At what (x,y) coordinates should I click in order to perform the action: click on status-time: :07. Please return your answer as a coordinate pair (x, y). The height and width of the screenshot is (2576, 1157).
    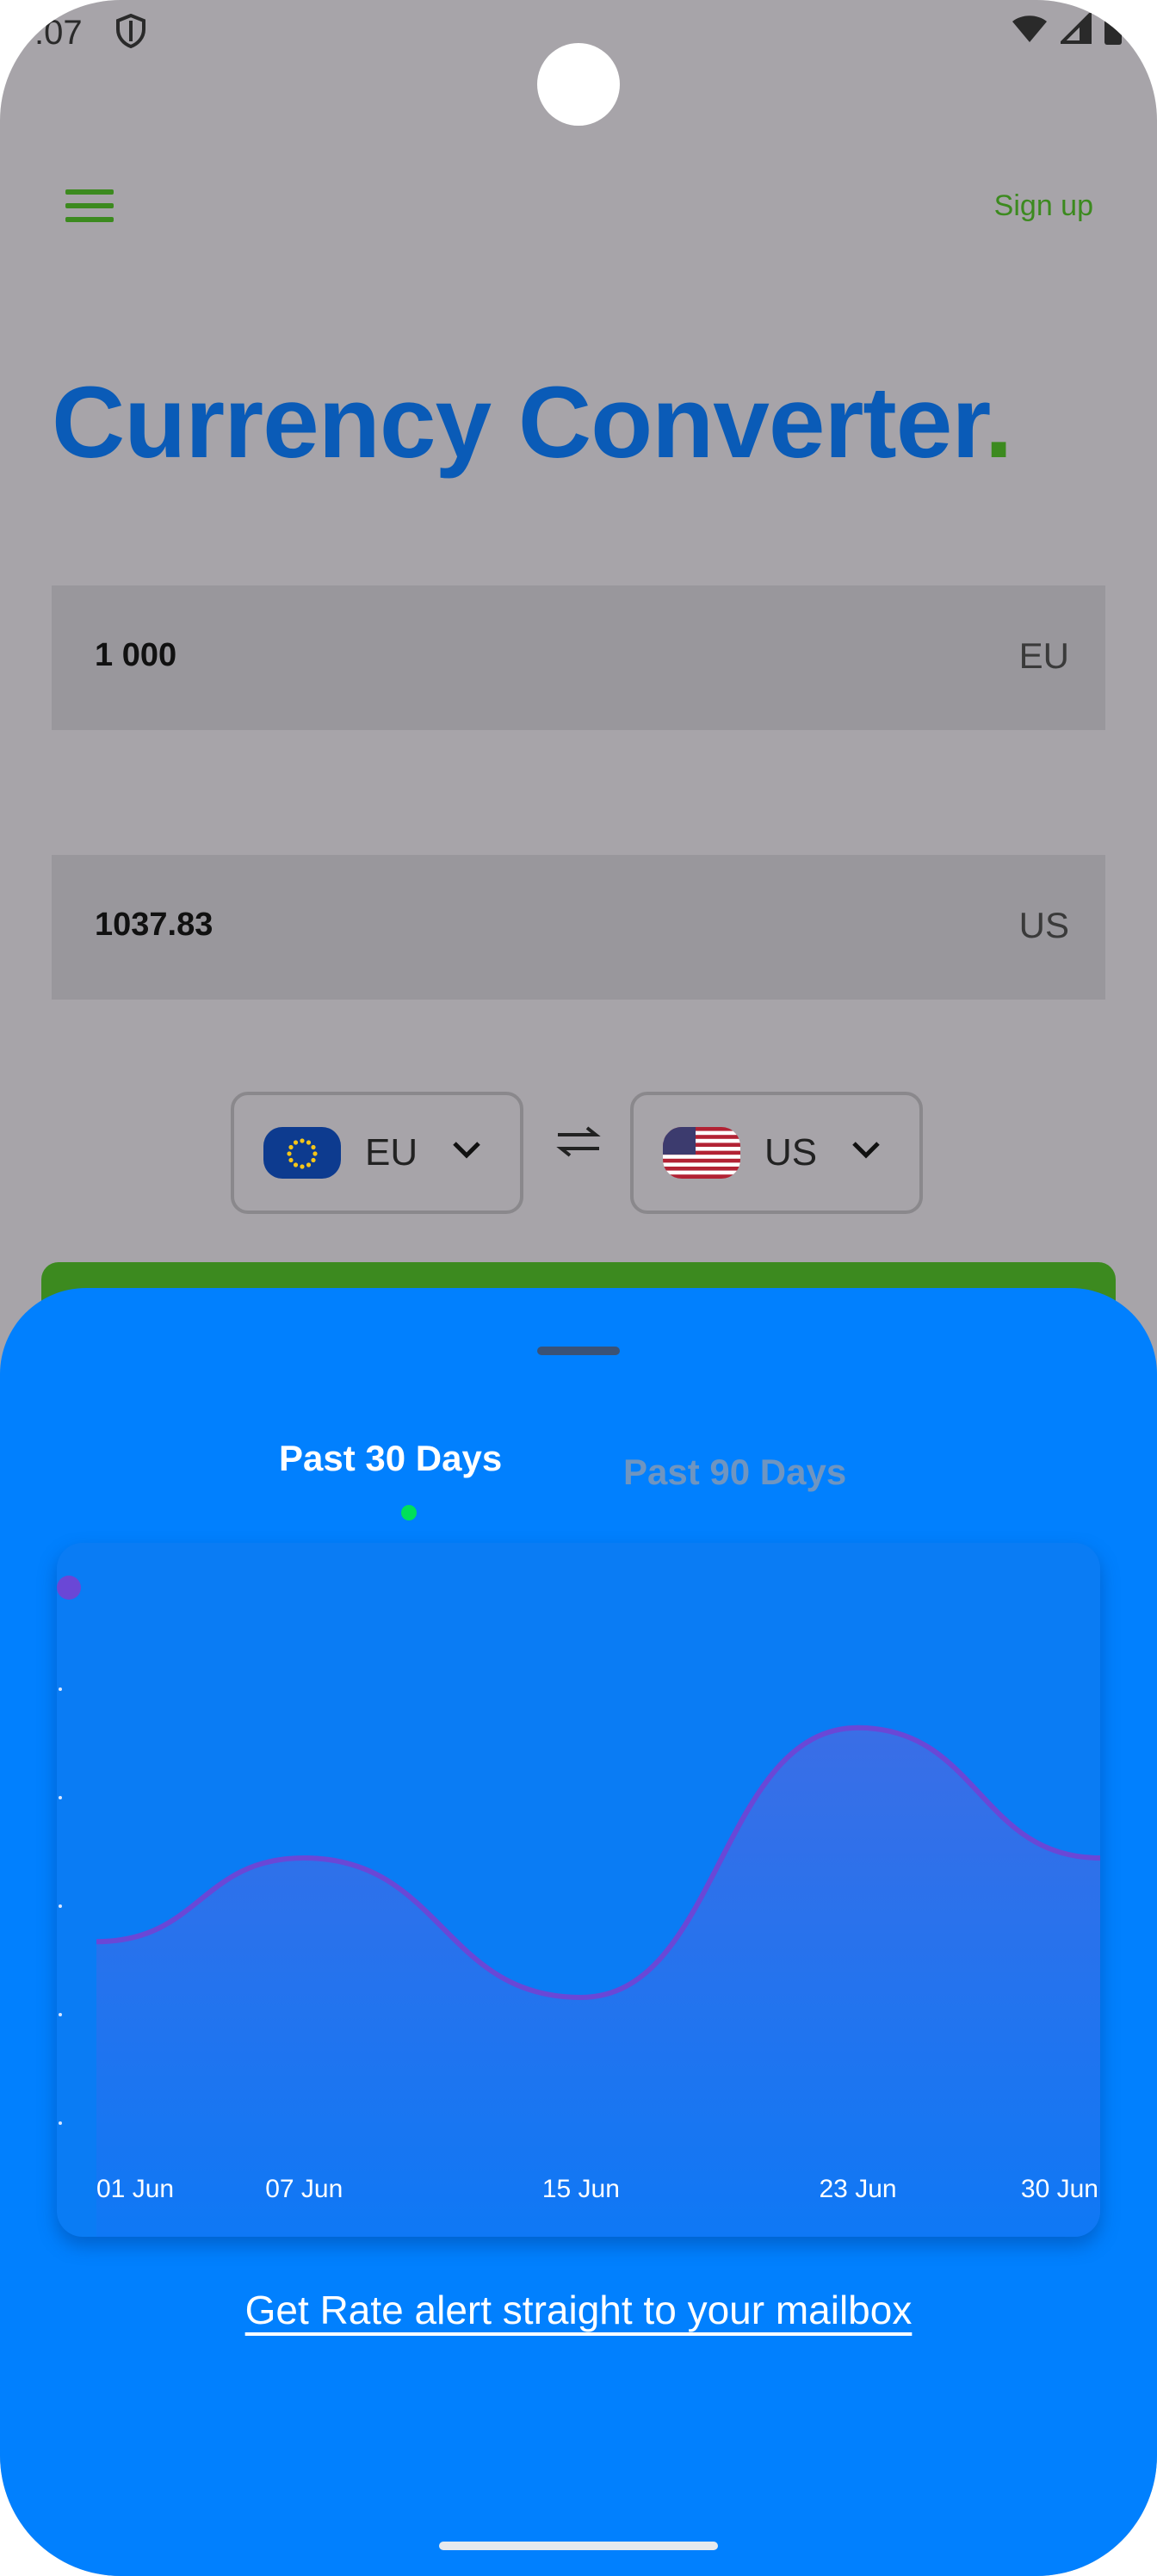
    Looking at the image, I should click on (58, 33).